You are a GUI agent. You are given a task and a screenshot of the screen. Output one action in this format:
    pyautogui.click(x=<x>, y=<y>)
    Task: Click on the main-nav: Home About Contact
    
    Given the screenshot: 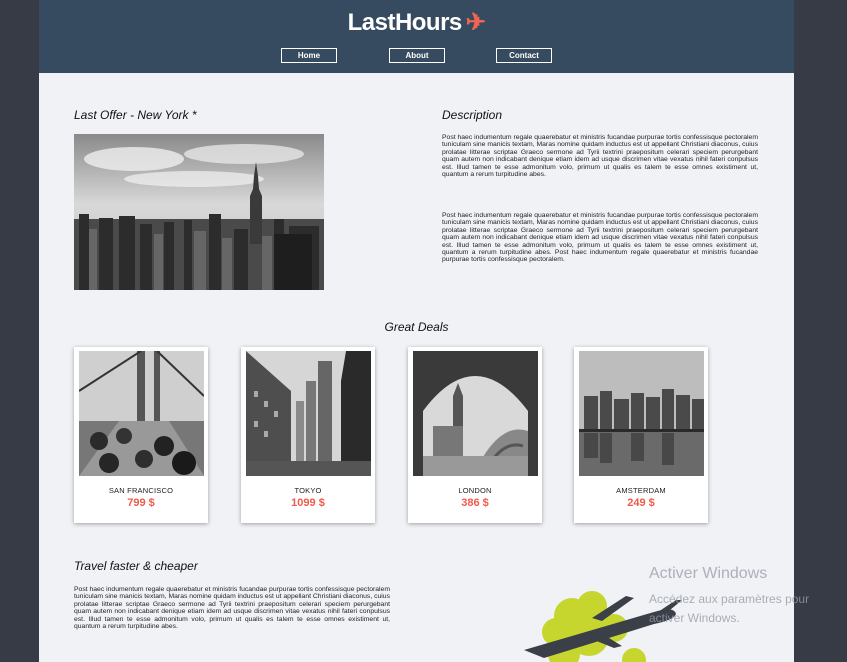 What is the action you would take?
    pyautogui.click(x=416, y=55)
    